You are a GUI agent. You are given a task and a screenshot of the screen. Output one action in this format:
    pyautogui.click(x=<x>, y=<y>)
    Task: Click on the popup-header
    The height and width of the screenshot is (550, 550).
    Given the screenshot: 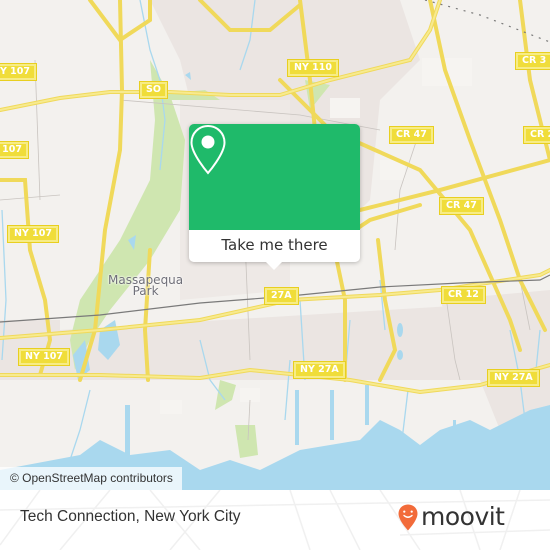 What is the action you would take?
    pyautogui.click(x=274, y=177)
    